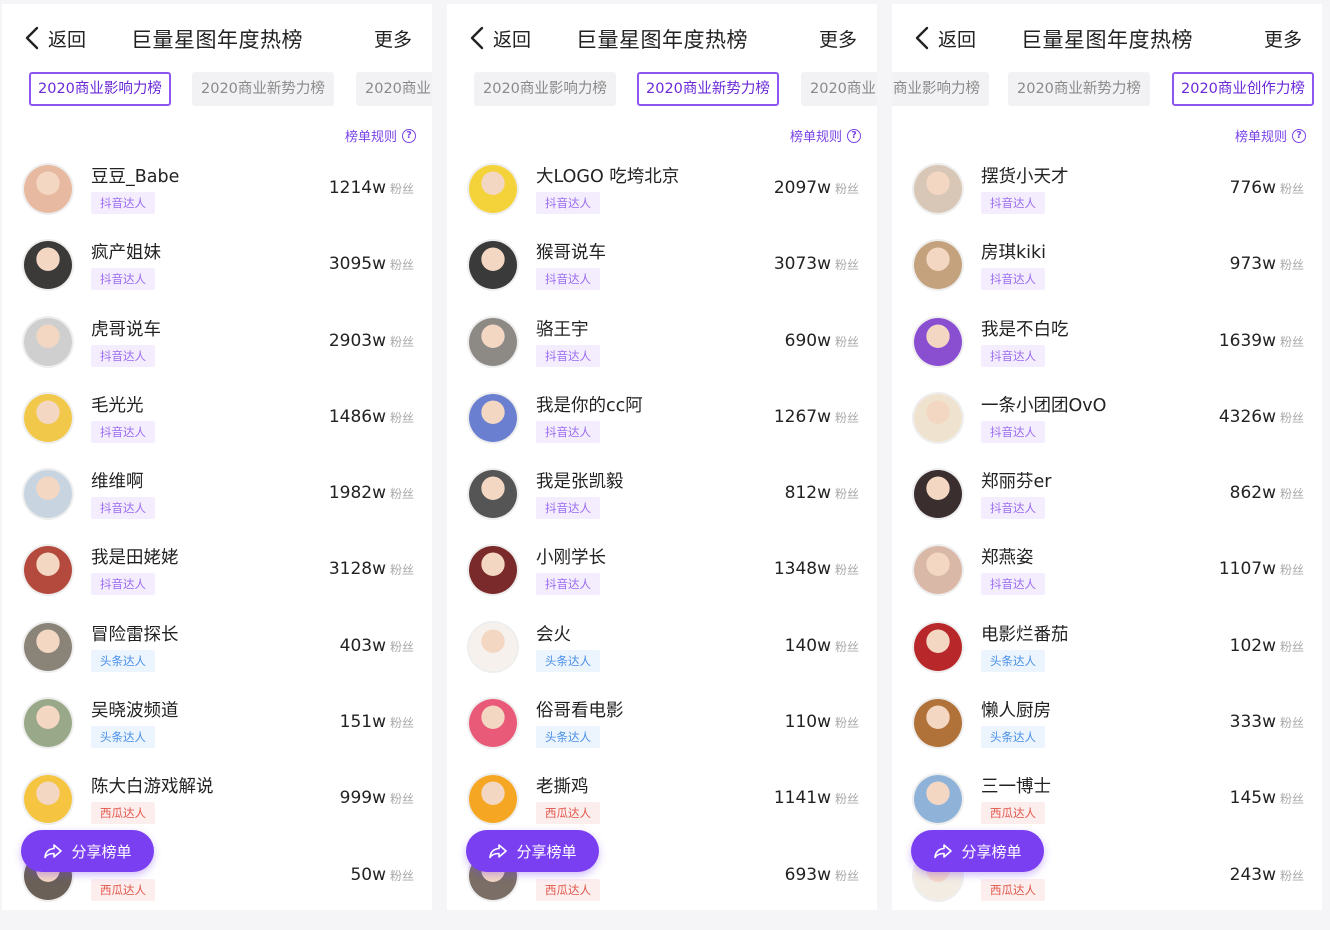 This screenshot has height=930, width=1330. Describe the element at coordinates (135, 558) in the screenshot. I see `creator-name: 我是田姥姥` at that location.